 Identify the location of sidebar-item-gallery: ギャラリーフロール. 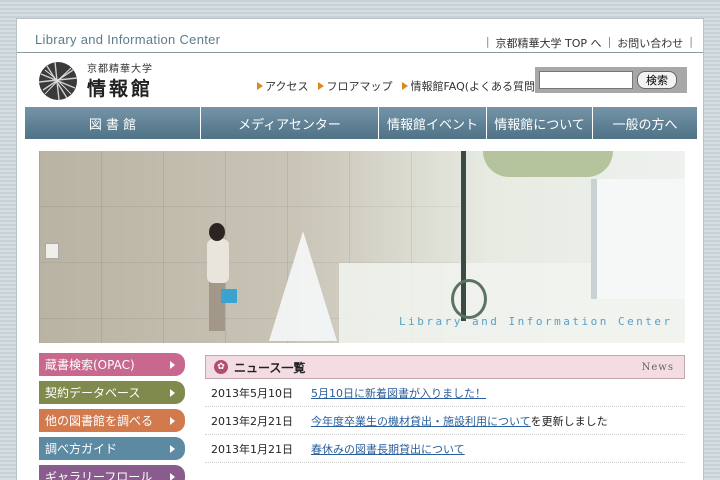
(112, 472).